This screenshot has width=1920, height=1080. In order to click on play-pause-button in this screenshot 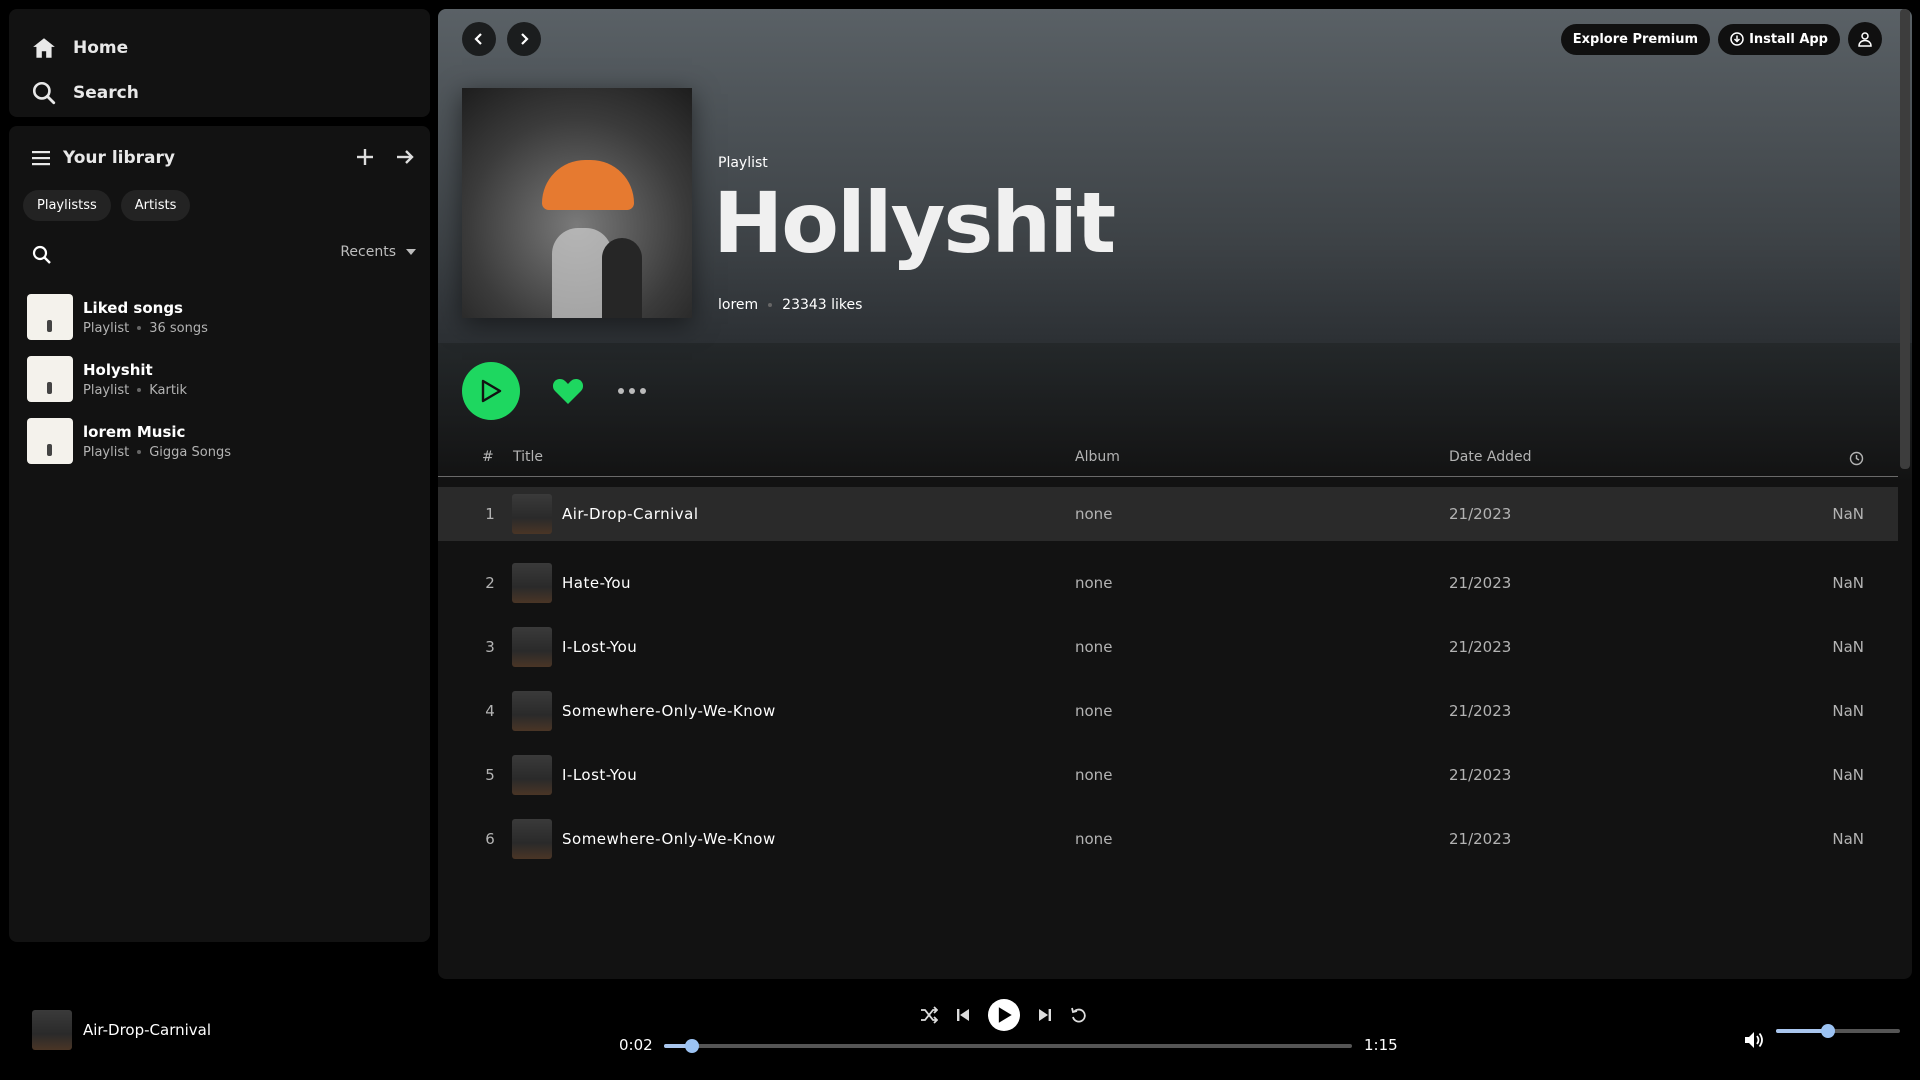, I will do `click(1004, 1015)`.